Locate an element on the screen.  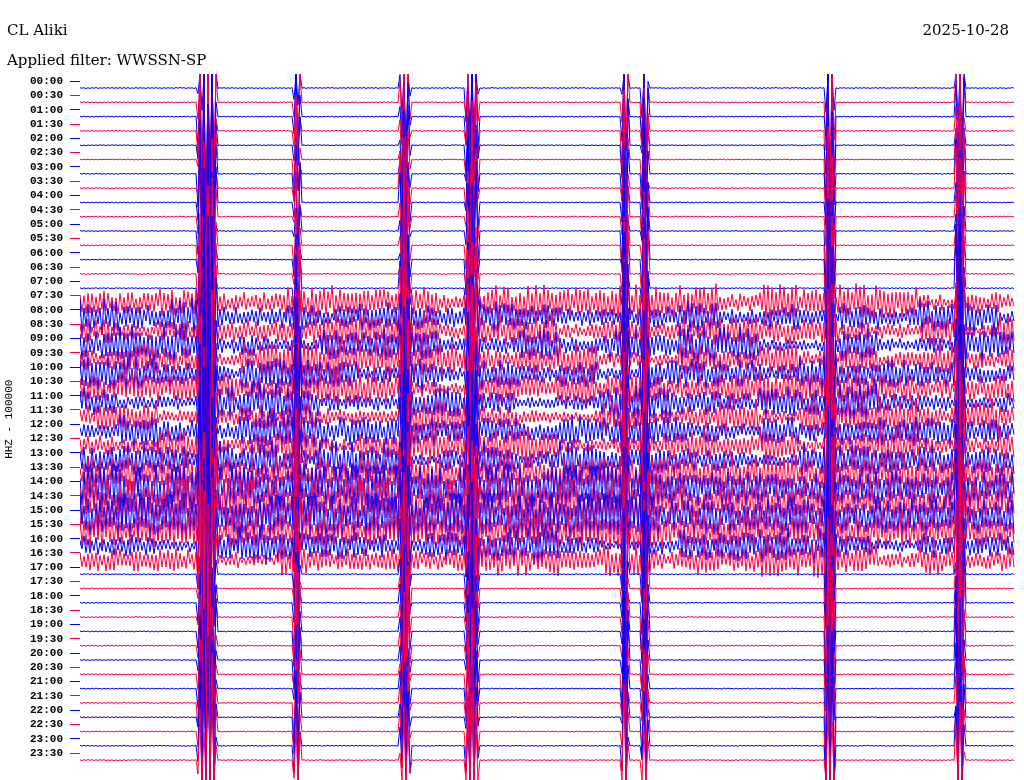
filter-label: Applied filter: WWSSN-SP is located at coordinates (107, 60).